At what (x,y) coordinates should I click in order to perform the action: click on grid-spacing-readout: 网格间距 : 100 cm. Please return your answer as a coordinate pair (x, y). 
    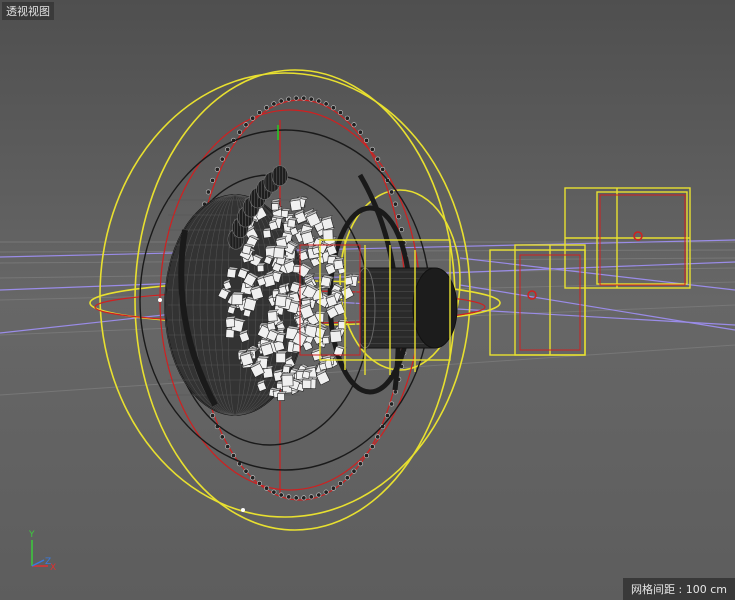
    Looking at the image, I should click on (679, 589).